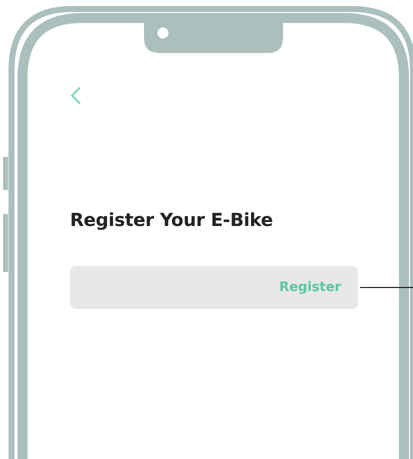 The image size is (413, 459). Describe the element at coordinates (171, 221) in the screenshot. I see `page-title: Register Your E-Bike` at that location.